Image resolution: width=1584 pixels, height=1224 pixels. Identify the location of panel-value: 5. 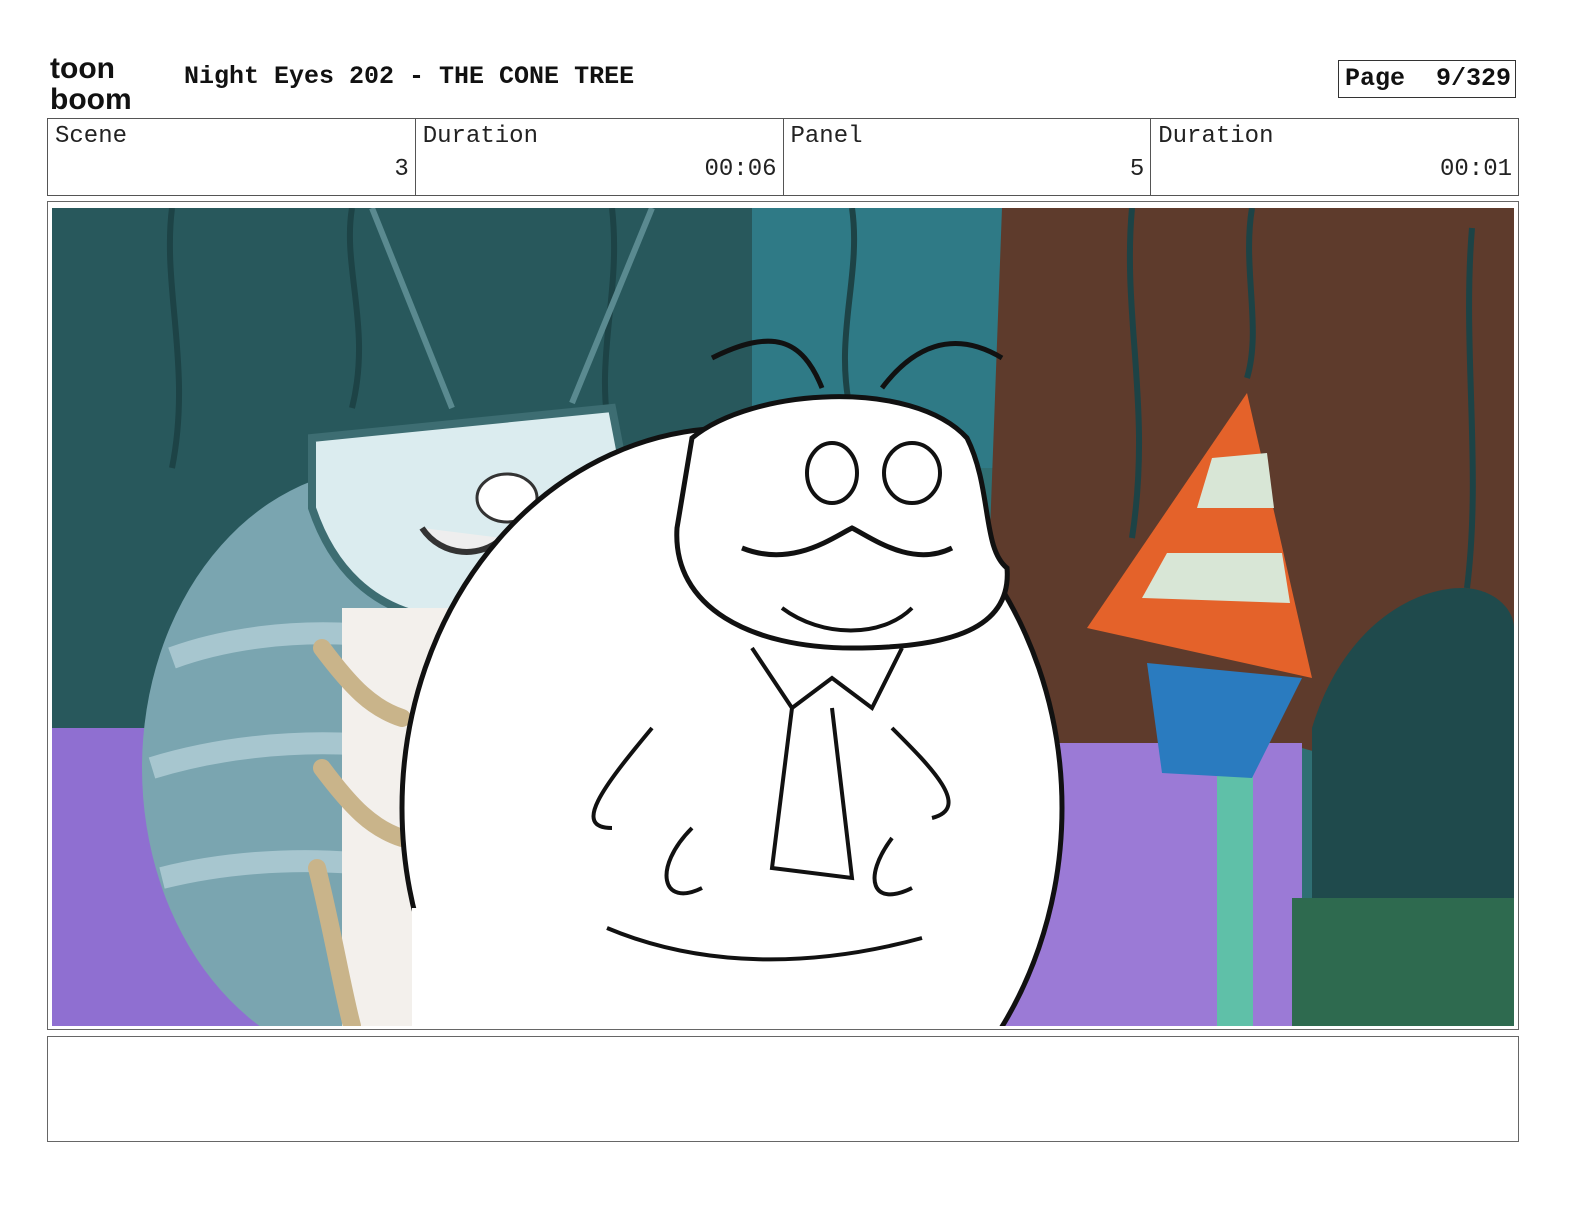
(1137, 169).